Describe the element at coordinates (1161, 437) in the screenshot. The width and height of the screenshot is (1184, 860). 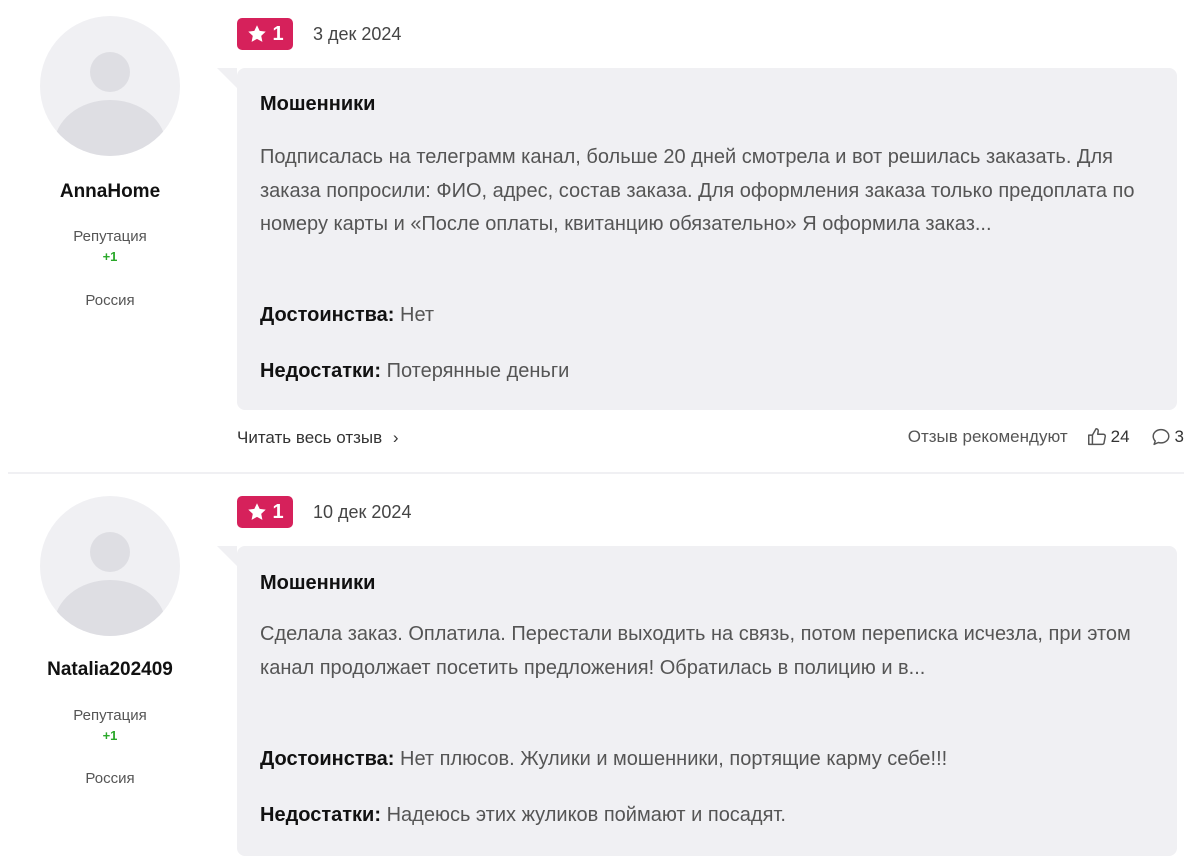
I see `comment-icon` at that location.